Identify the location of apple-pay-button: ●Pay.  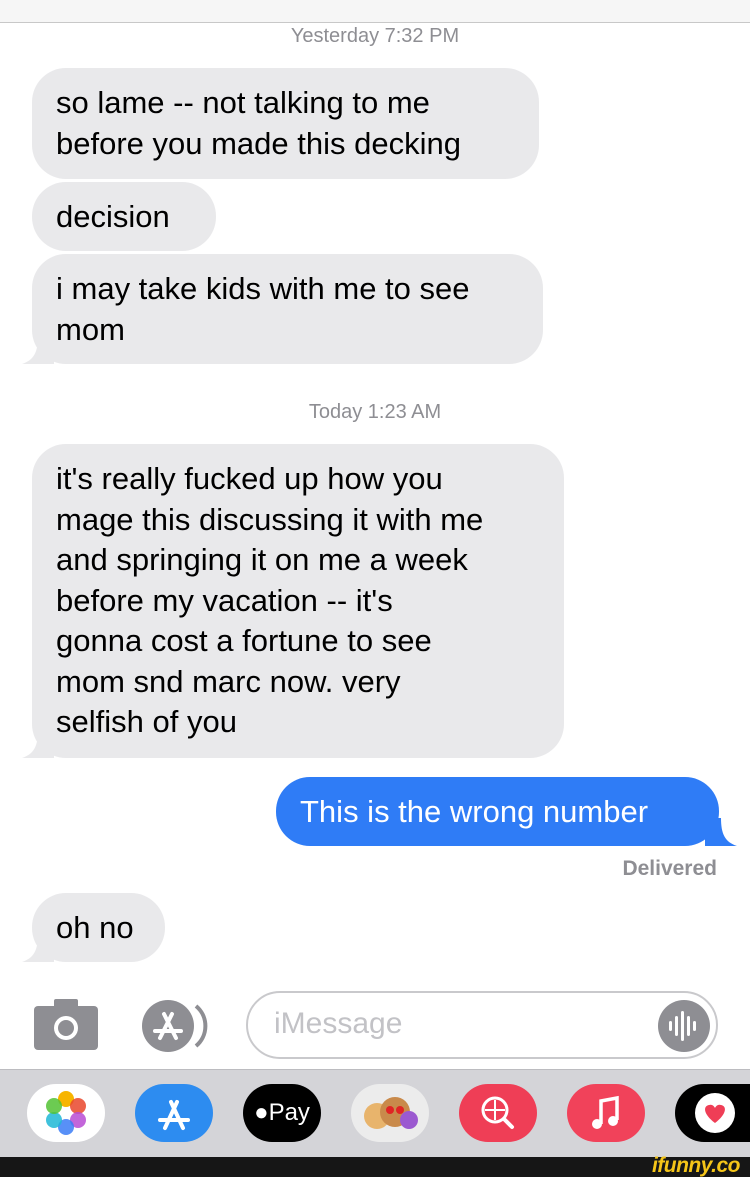
(282, 1113).